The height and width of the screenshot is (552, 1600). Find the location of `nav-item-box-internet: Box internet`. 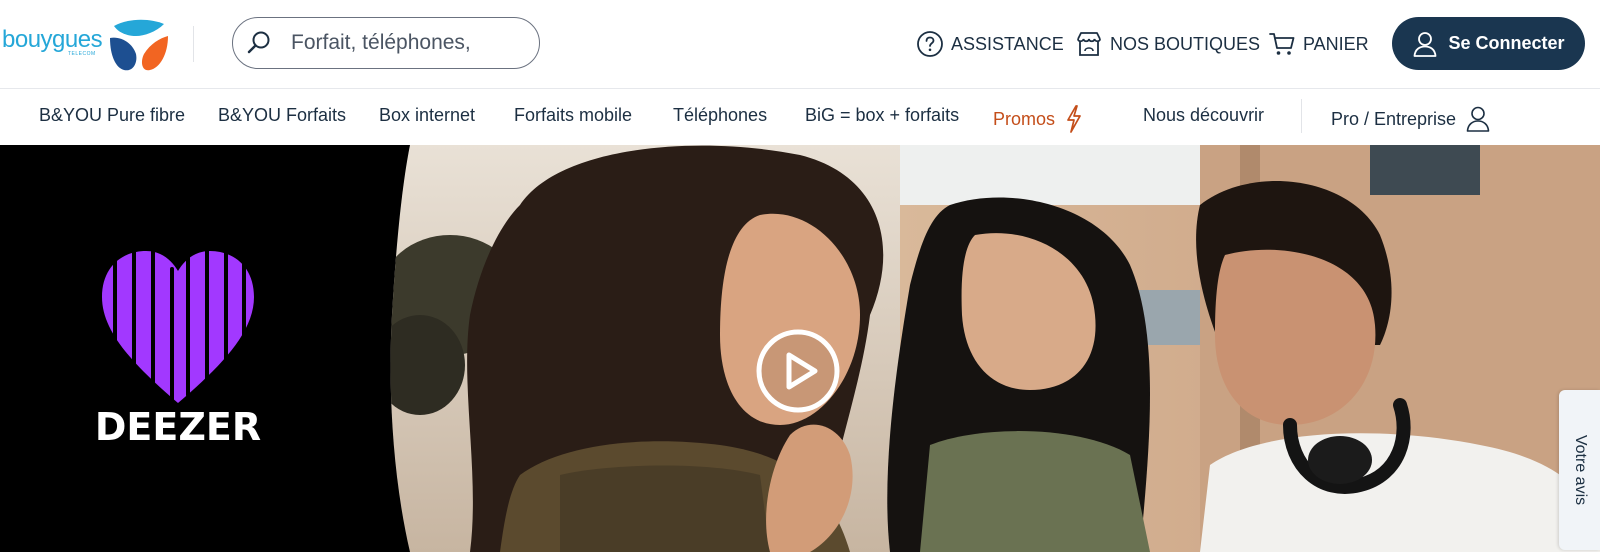

nav-item-box-internet: Box internet is located at coordinates (427, 115).